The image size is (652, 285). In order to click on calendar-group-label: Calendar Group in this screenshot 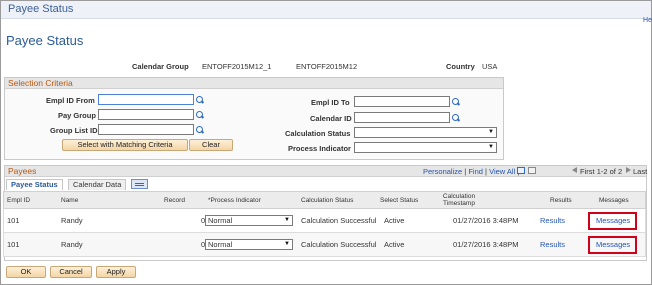, I will do `click(160, 66)`.